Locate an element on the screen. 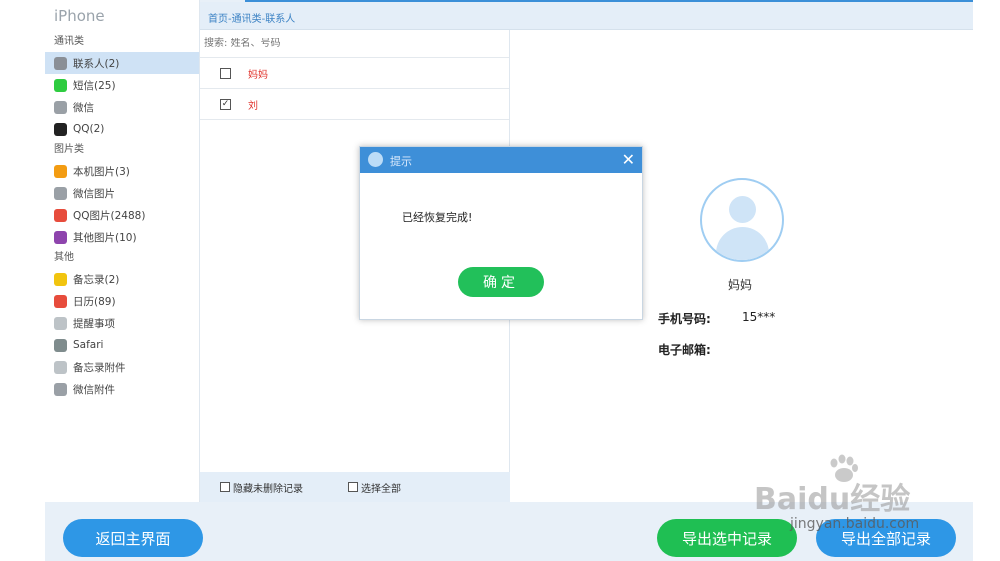  device-title: iPhone is located at coordinates (79, 16).